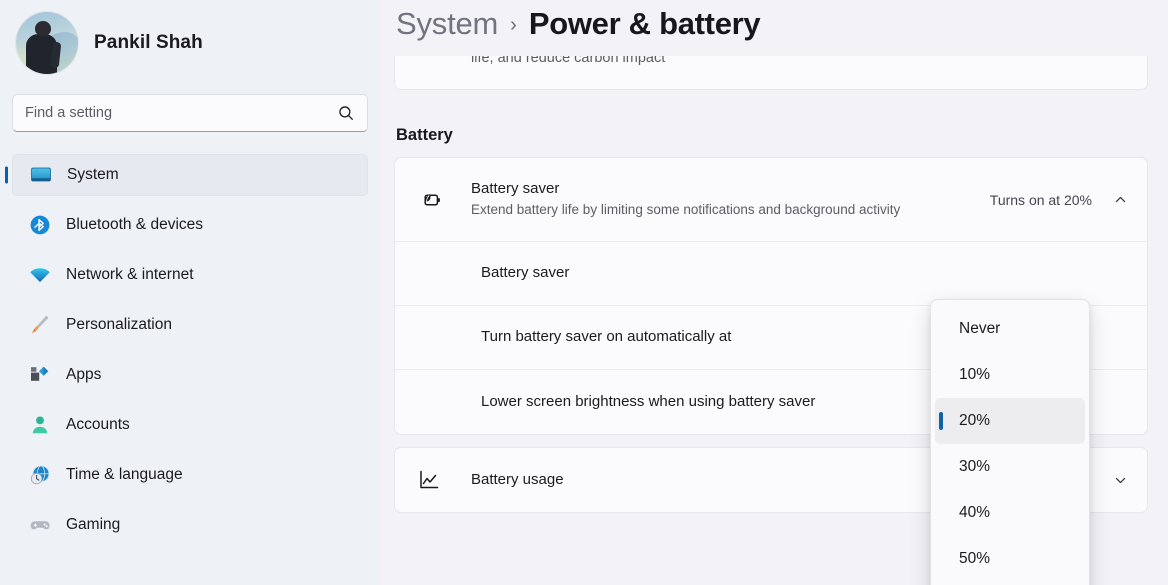  Describe the element at coordinates (148, 42) in the screenshot. I see `account-name: Pankil Shah` at that location.